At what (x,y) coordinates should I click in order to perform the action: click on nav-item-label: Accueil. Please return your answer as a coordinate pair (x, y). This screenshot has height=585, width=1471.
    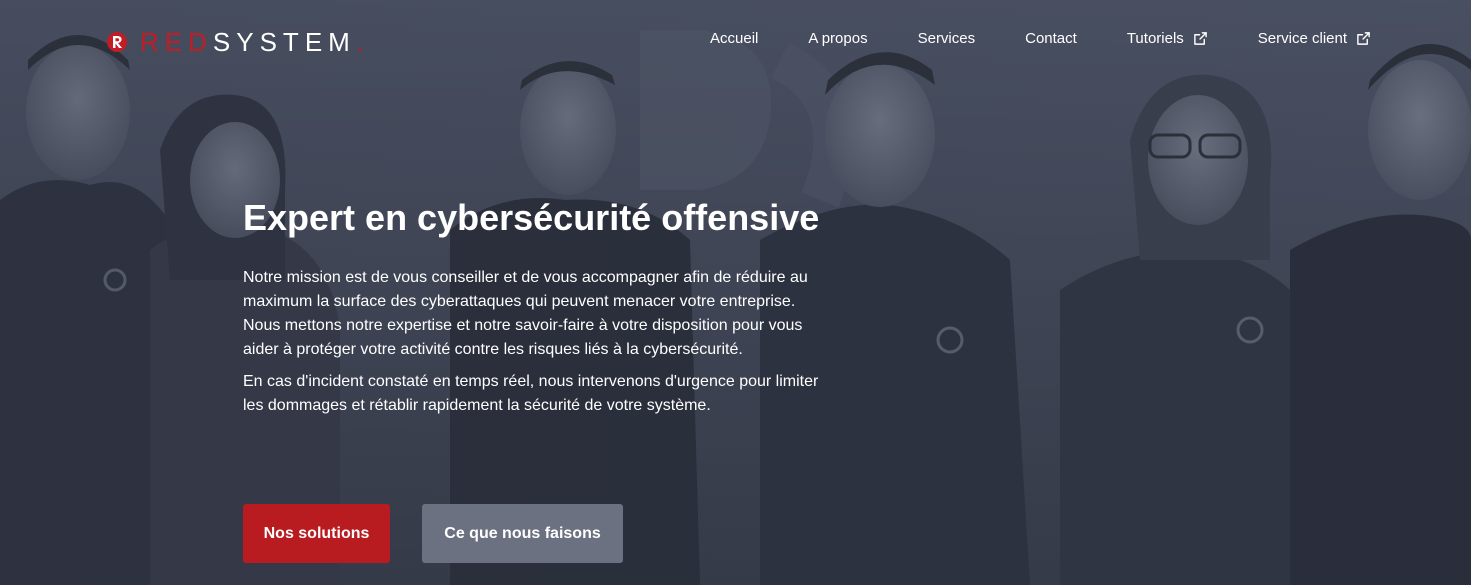
    Looking at the image, I should click on (734, 38).